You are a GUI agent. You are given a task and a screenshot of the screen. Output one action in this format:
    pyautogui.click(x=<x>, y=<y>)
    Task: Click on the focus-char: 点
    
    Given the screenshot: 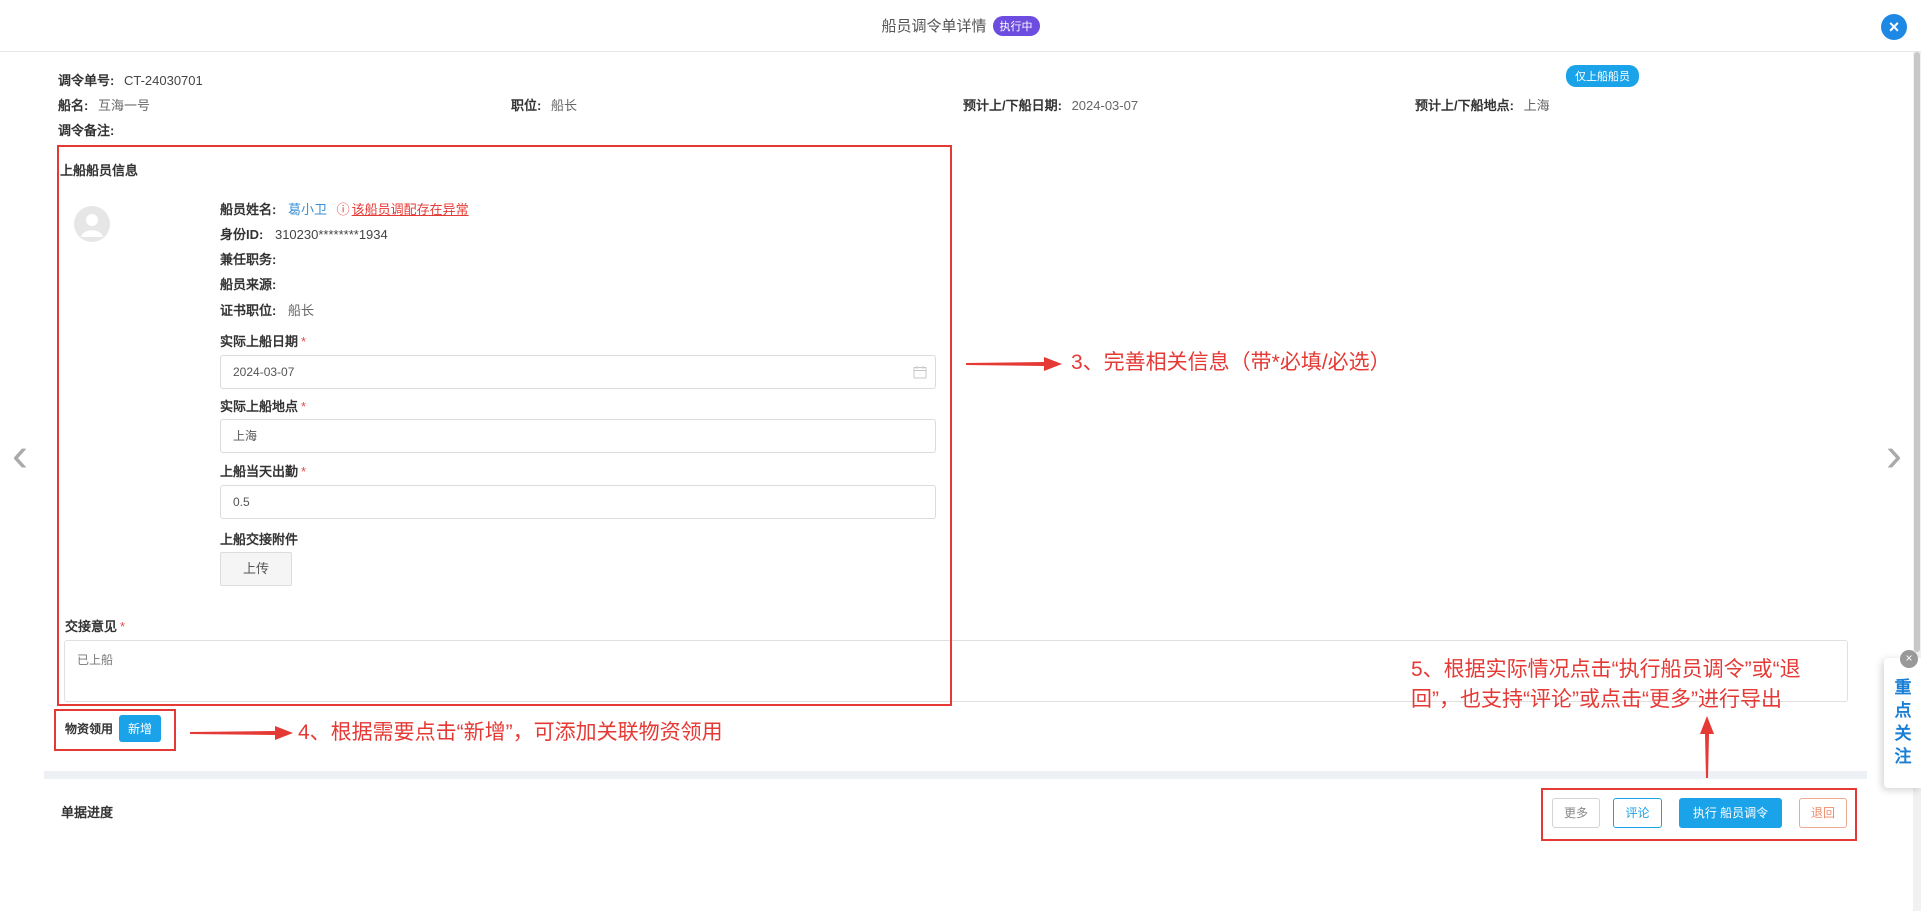 What is the action you would take?
    pyautogui.click(x=1903, y=710)
    